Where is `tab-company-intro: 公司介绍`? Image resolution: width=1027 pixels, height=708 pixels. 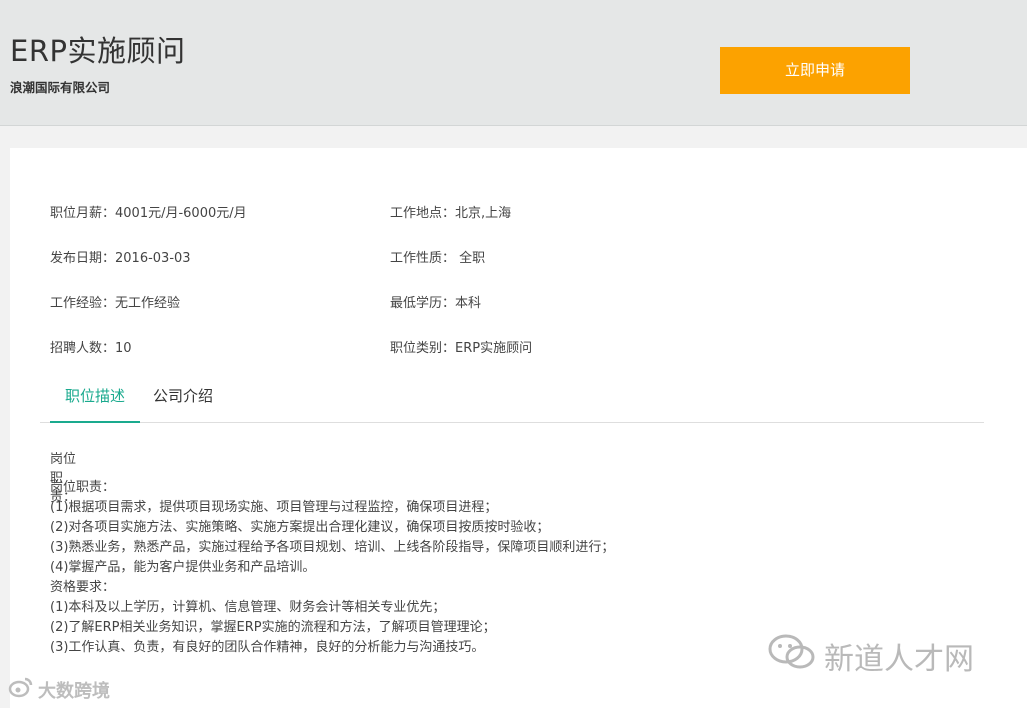 tab-company-intro: 公司介绍 is located at coordinates (183, 398).